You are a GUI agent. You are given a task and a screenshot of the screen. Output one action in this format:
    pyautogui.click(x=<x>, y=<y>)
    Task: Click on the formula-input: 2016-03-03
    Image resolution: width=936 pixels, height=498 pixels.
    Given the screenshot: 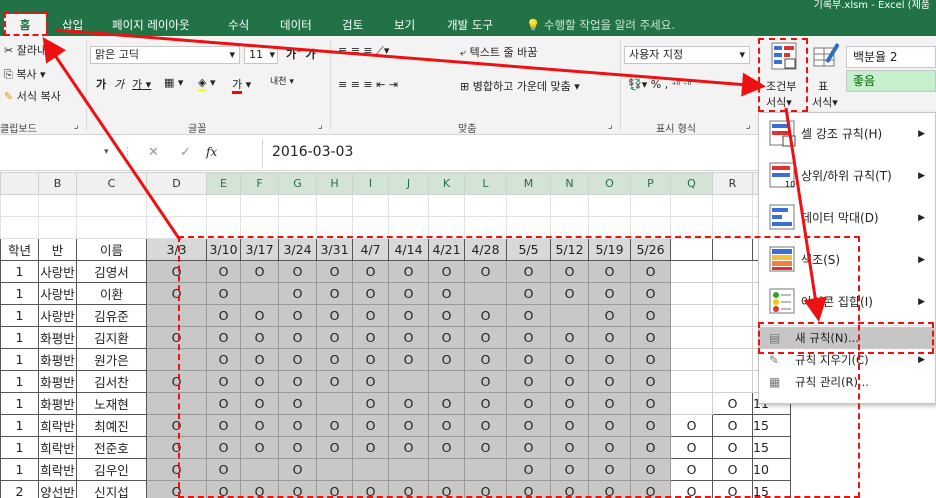 What is the action you would take?
    pyautogui.click(x=312, y=152)
    